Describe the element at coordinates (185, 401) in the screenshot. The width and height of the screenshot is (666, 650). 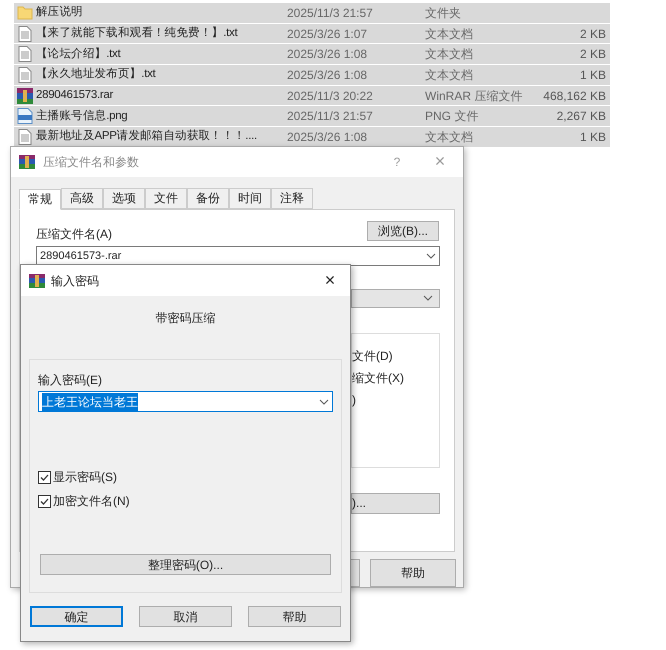
I see `password-field: 上老王论坛当老王` at that location.